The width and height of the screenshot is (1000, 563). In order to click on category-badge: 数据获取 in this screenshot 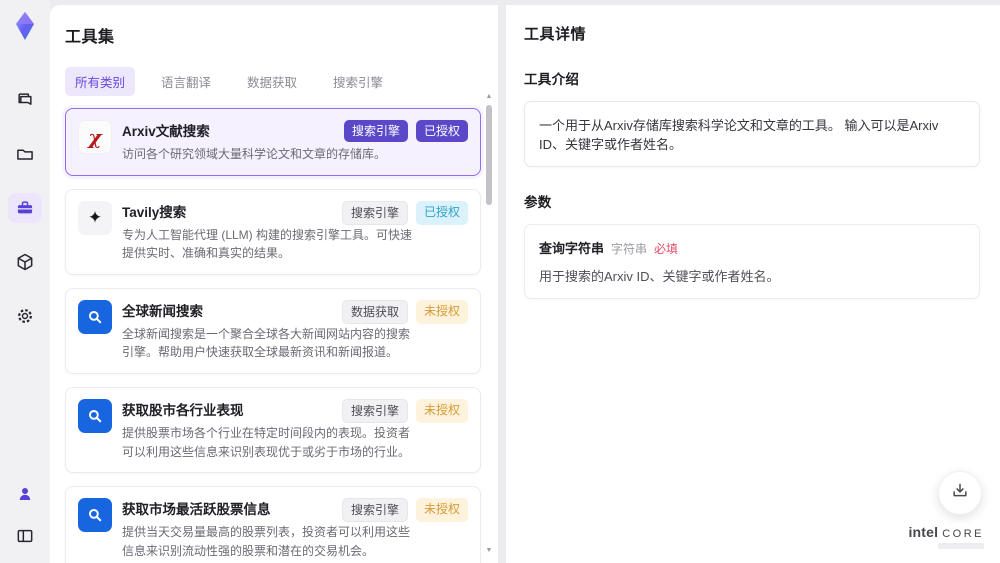, I will do `click(374, 311)`.